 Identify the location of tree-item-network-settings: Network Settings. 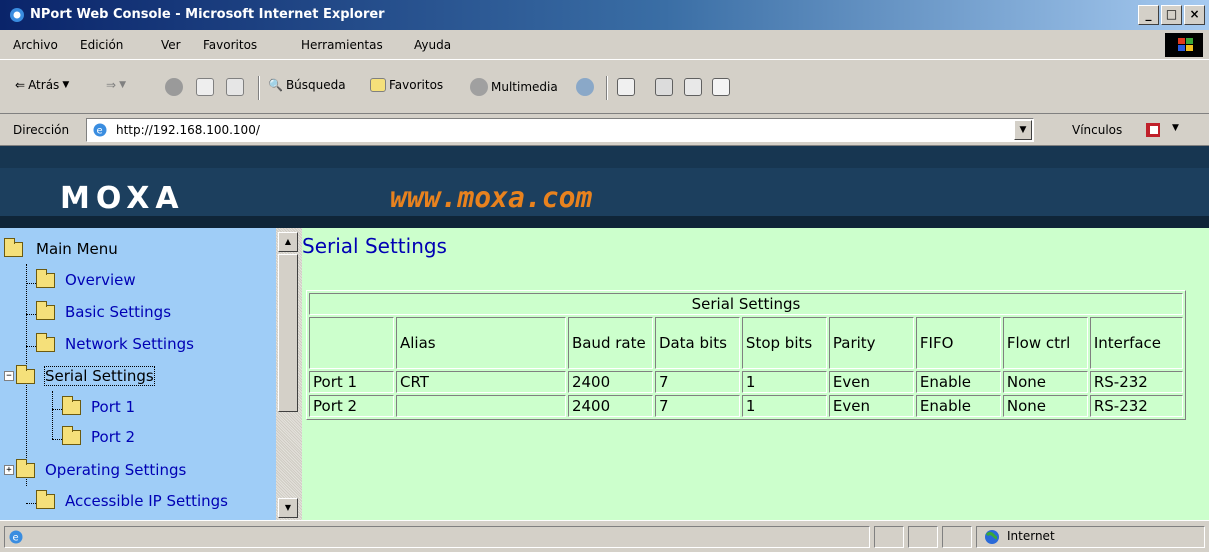
(115, 342).